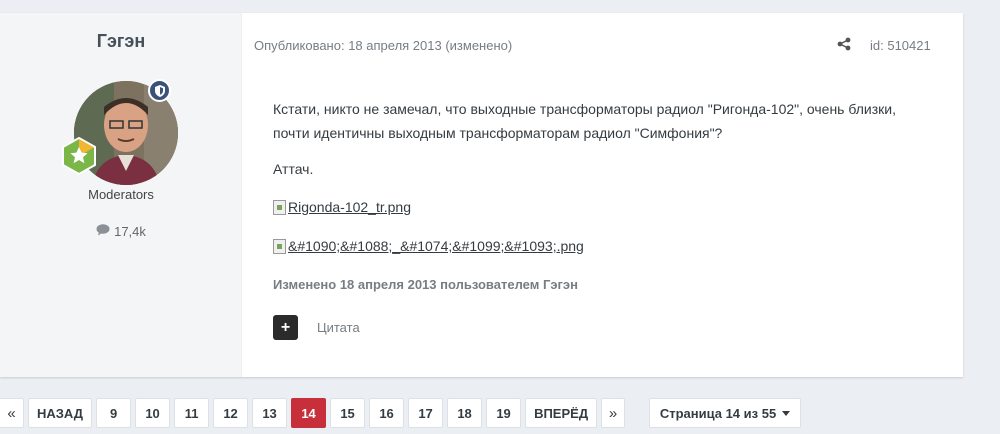 Image resolution: width=1000 pixels, height=434 pixels. What do you see at coordinates (436, 246) in the screenshot?
I see `attachment-image-alt: &#1090;&#1088;_&#1074;&#1099;&#1093;.png` at bounding box center [436, 246].